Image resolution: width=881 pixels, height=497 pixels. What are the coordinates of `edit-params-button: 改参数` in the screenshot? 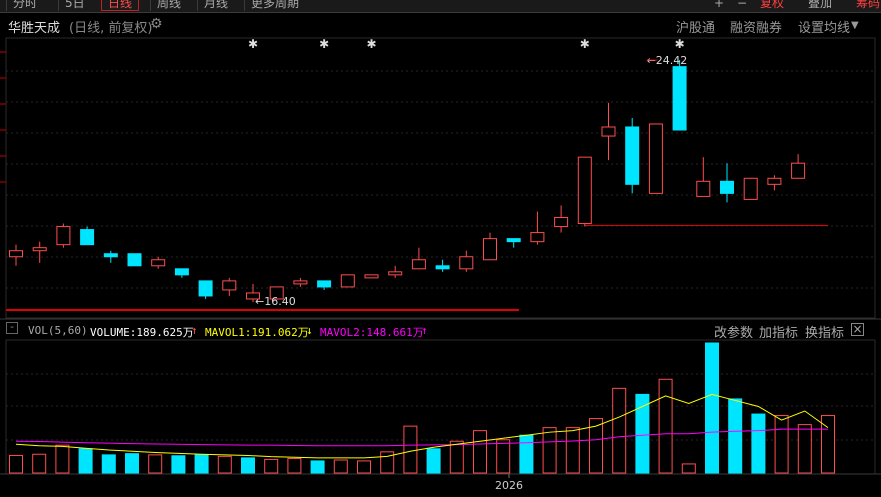 It's located at (733, 331).